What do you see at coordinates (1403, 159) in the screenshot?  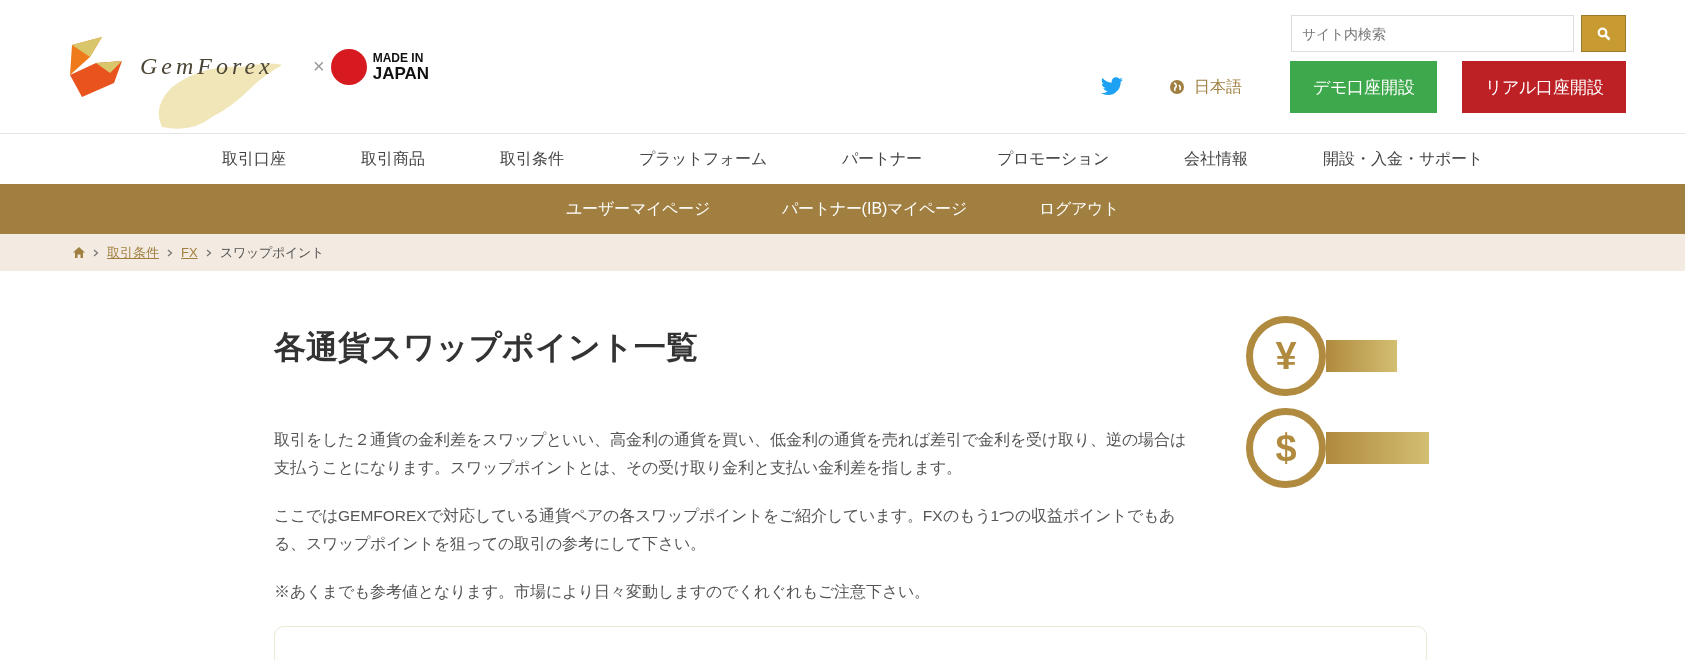 I see `nav-link: 開設・入金・サポート` at bounding box center [1403, 159].